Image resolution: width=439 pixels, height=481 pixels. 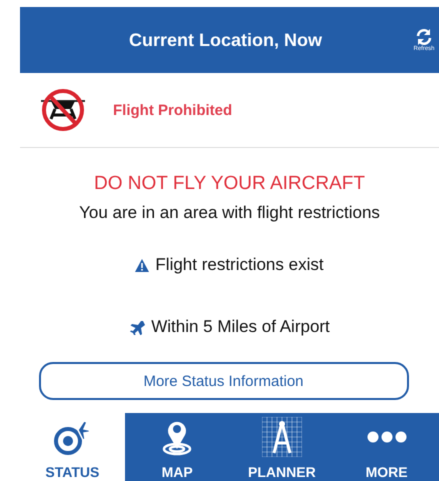 What do you see at coordinates (386, 447) in the screenshot?
I see `tab: MORE` at bounding box center [386, 447].